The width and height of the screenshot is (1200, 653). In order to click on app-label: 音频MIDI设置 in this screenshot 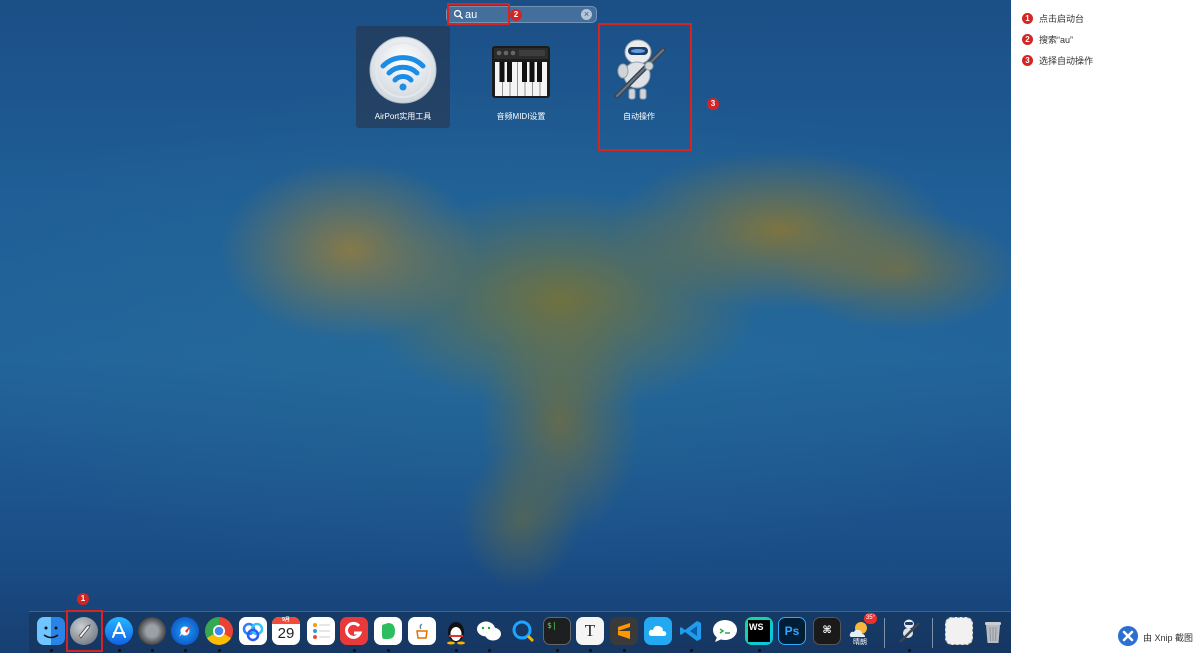, I will do `click(521, 116)`.